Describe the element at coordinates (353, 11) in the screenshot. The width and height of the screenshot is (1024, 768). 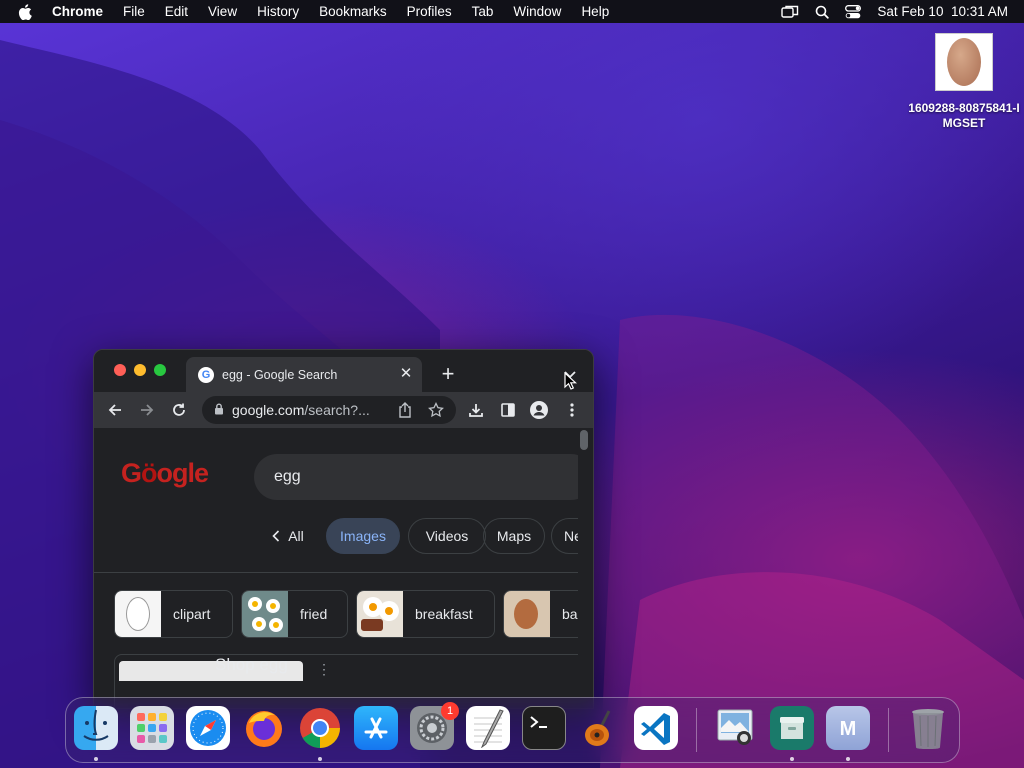
I see `menu-bookmarks: Bookmarks` at that location.